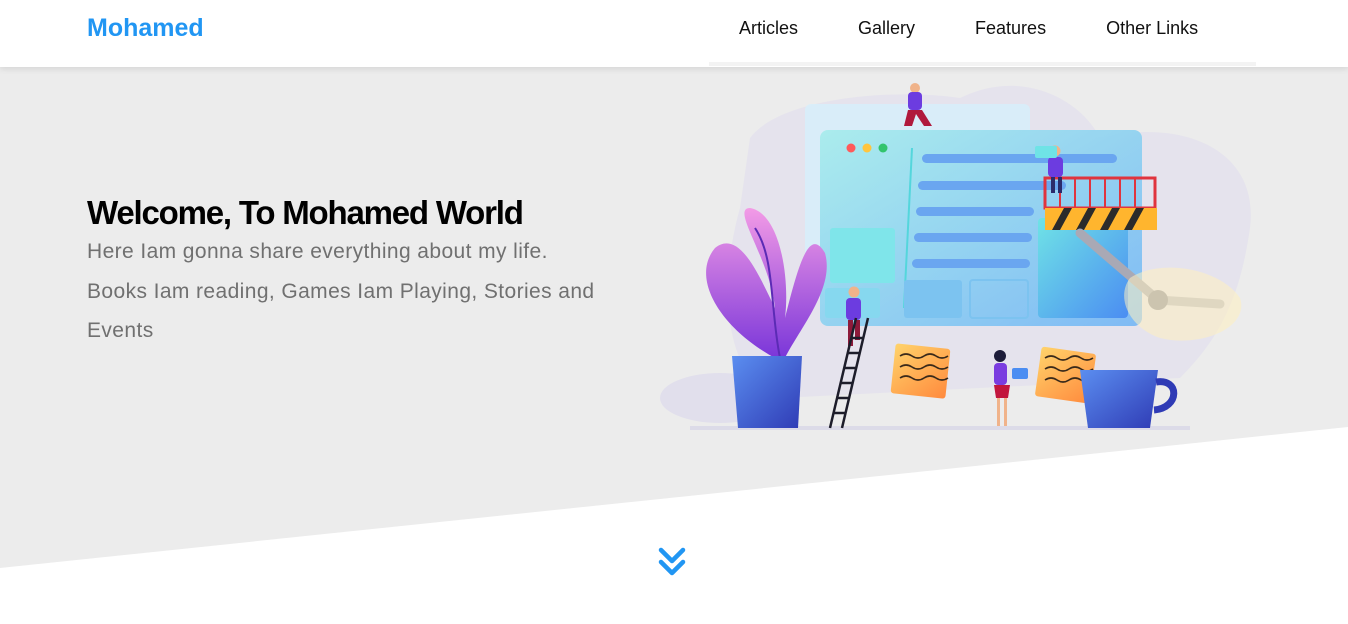  I want to click on chevrons-down-icon, so click(672, 563).